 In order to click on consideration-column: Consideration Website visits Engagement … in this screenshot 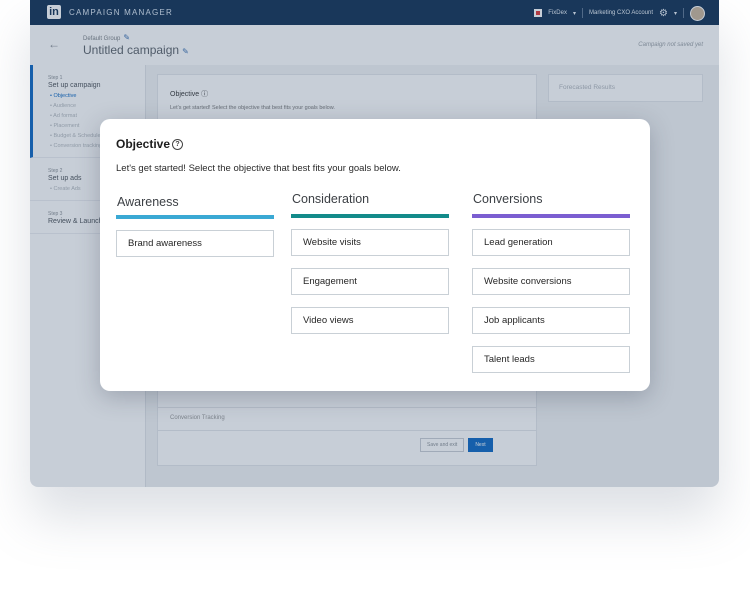, I will do `click(370, 267)`.